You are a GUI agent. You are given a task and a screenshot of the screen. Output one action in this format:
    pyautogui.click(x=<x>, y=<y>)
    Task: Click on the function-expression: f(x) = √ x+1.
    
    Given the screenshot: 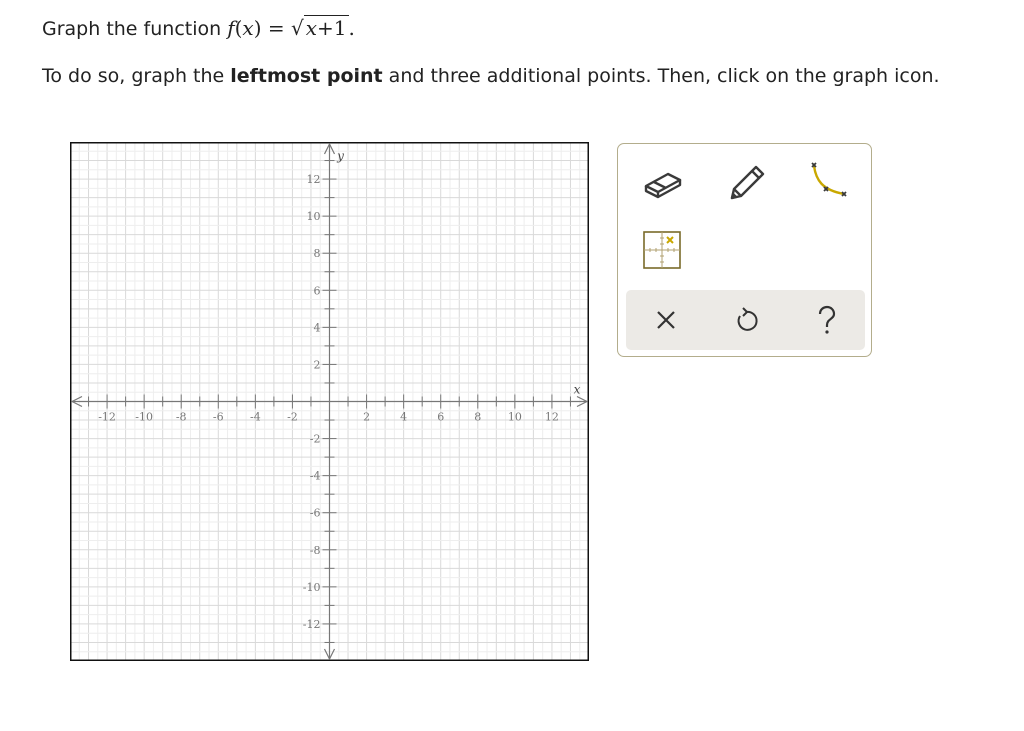 What is the action you would take?
    pyautogui.click(x=291, y=27)
    